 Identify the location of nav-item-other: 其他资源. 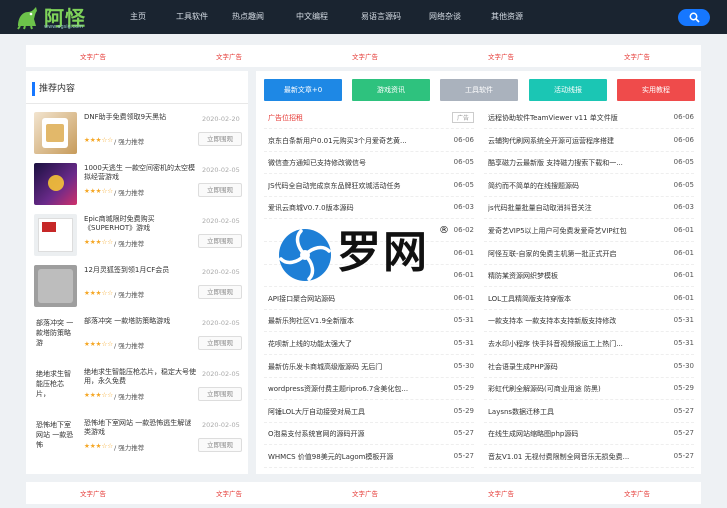
(507, 17).